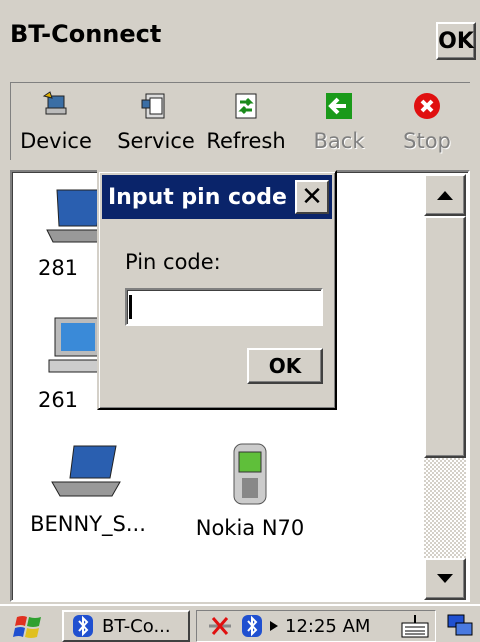 Image resolution: width=480 pixels, height=642 pixels. What do you see at coordinates (285, 366) in the screenshot?
I see `dialog-ok-button: OK` at bounding box center [285, 366].